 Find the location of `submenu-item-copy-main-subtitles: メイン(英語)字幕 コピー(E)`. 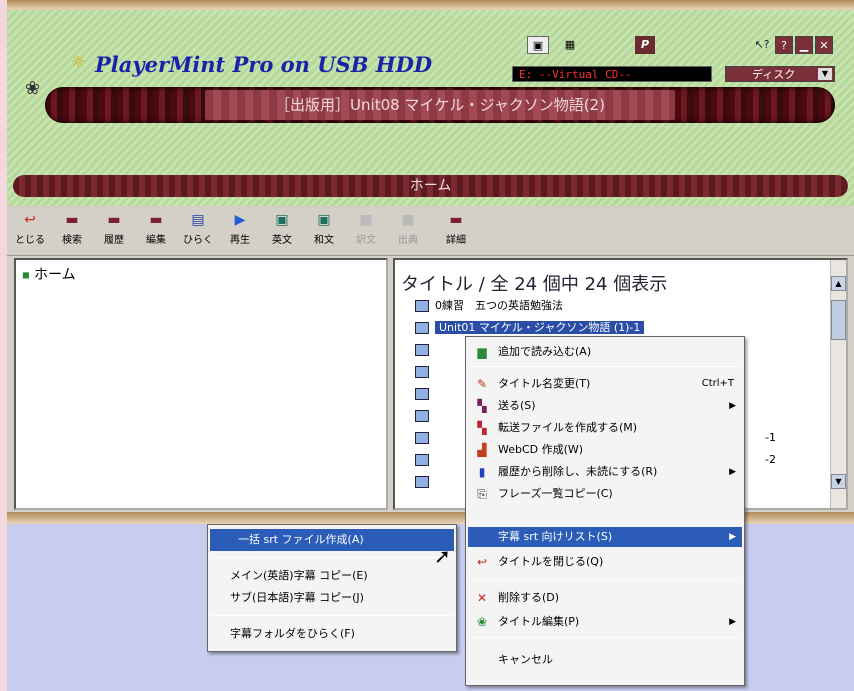

submenu-item-copy-main-subtitles: メイン(英語)字幕 コピー(E) is located at coordinates (332, 576).